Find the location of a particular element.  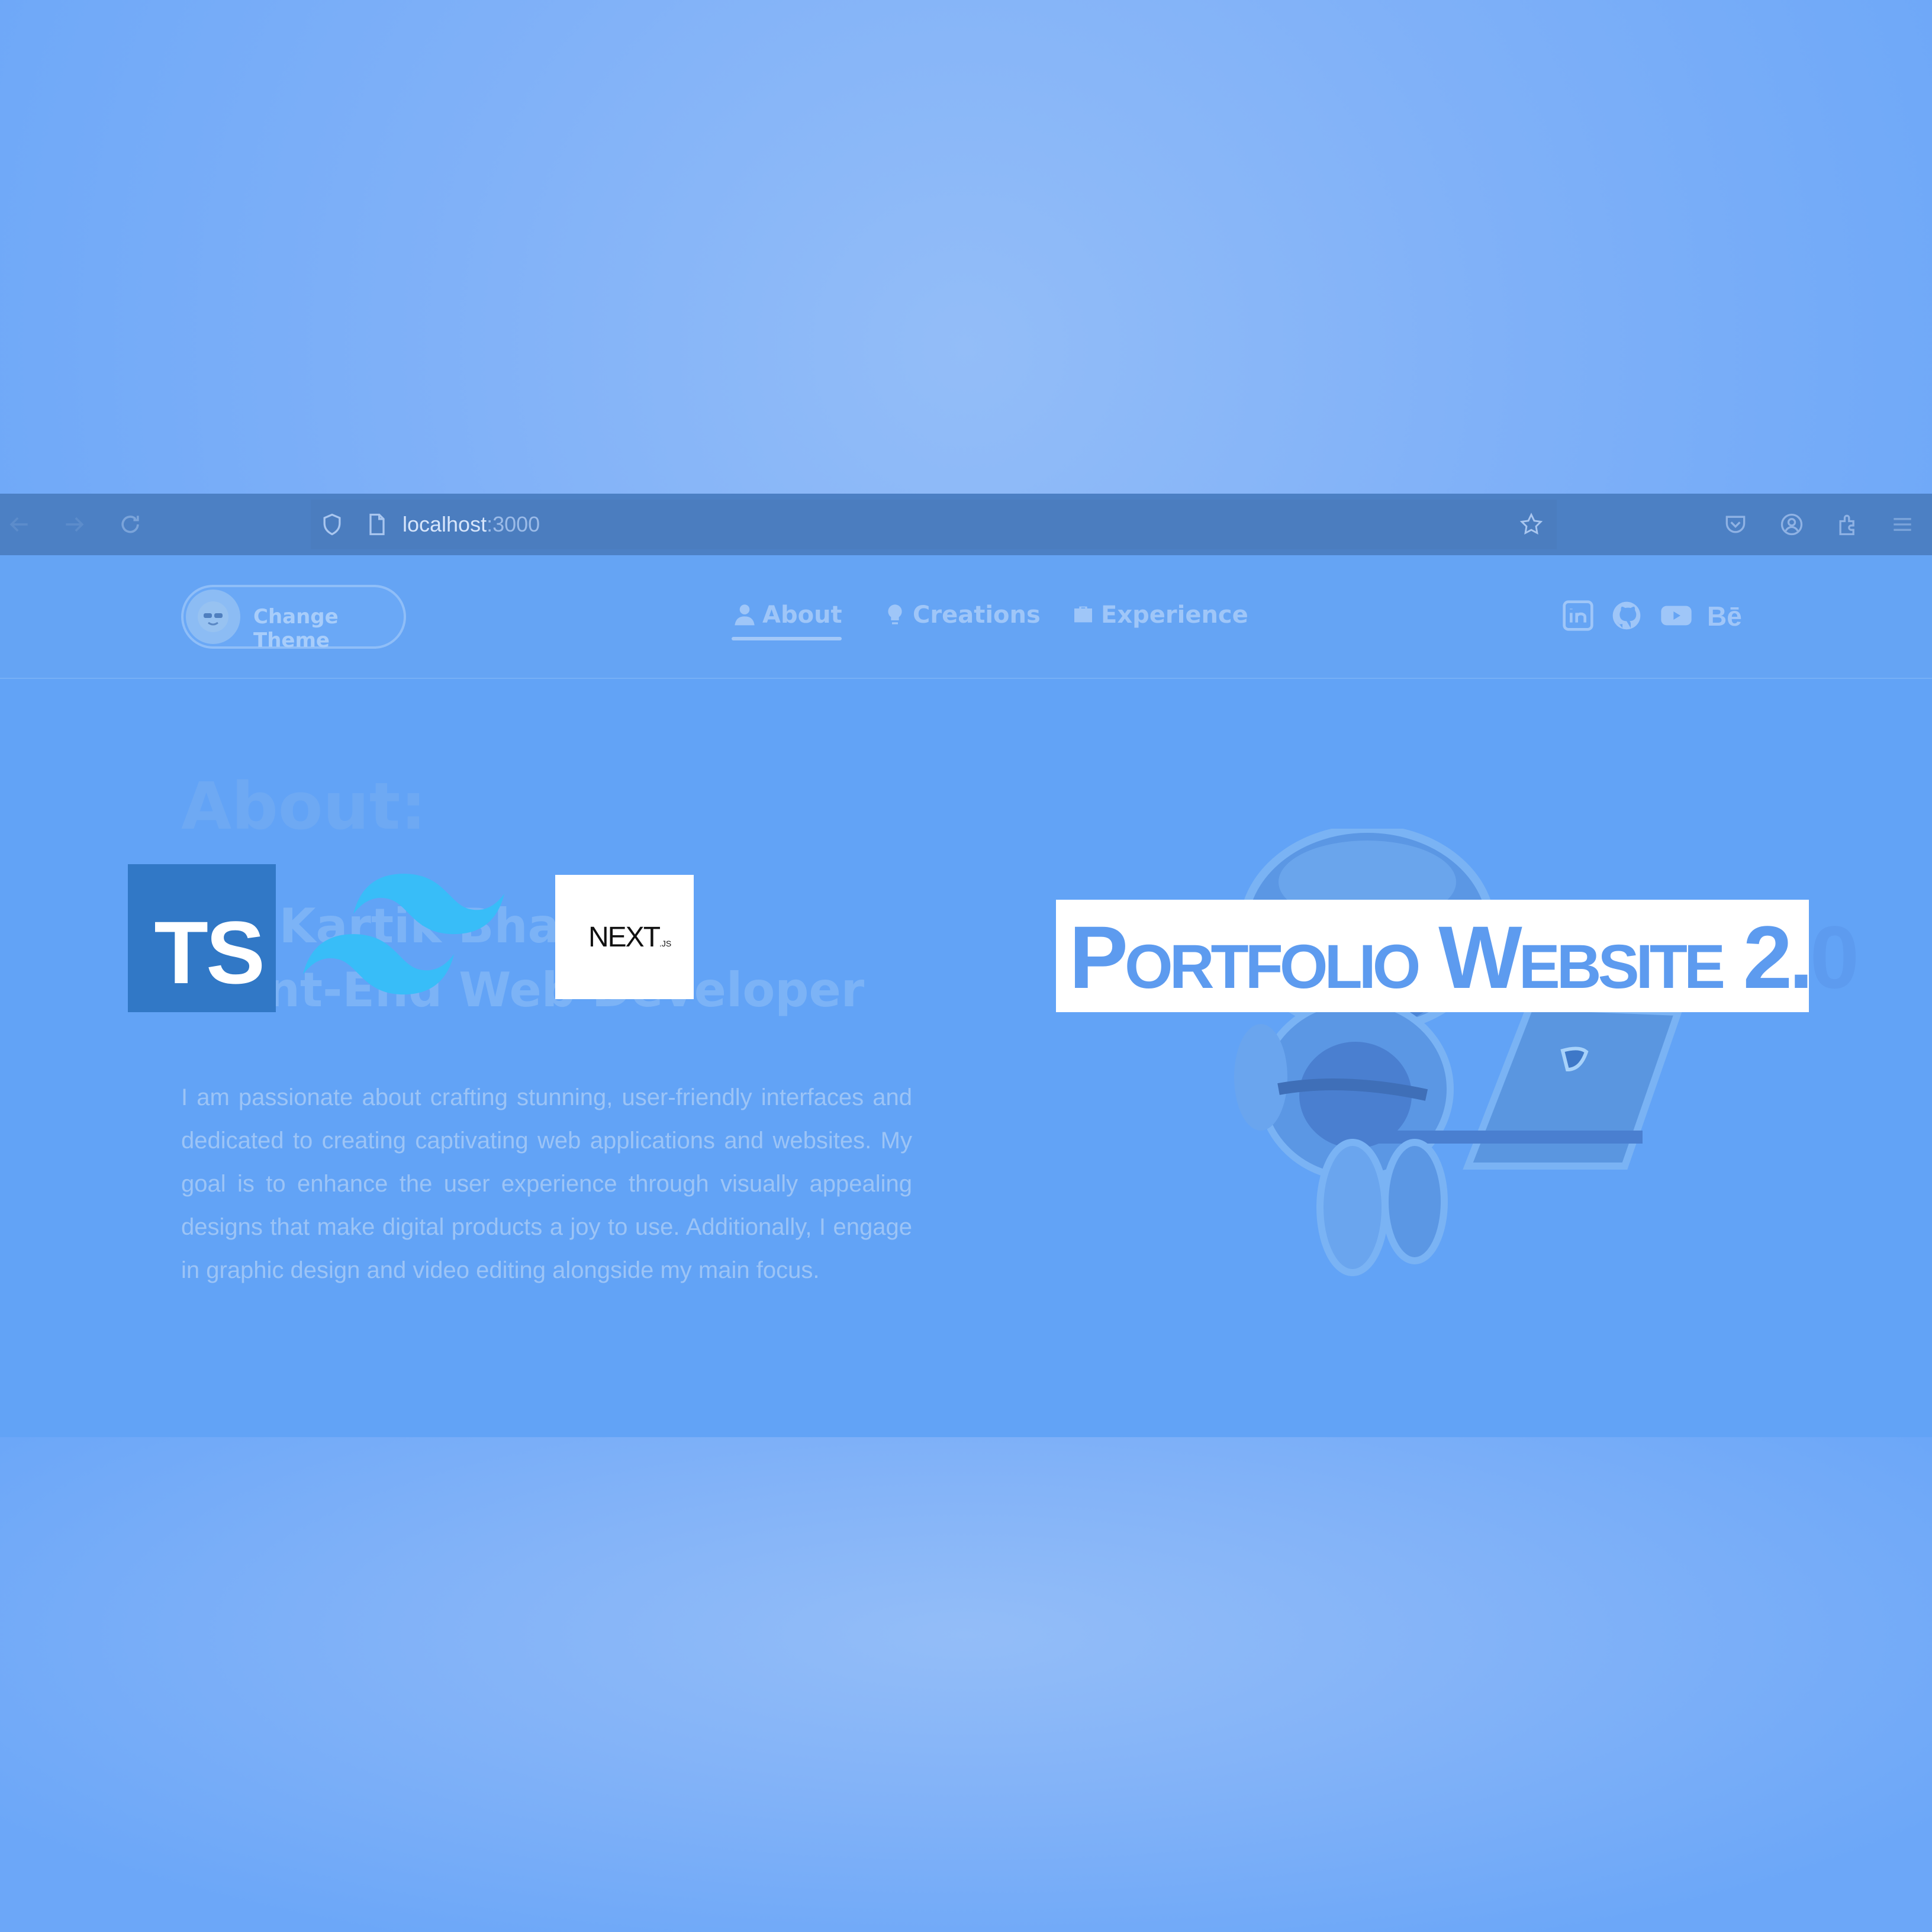

change-theme-button: Change Theme is located at coordinates (293, 618).